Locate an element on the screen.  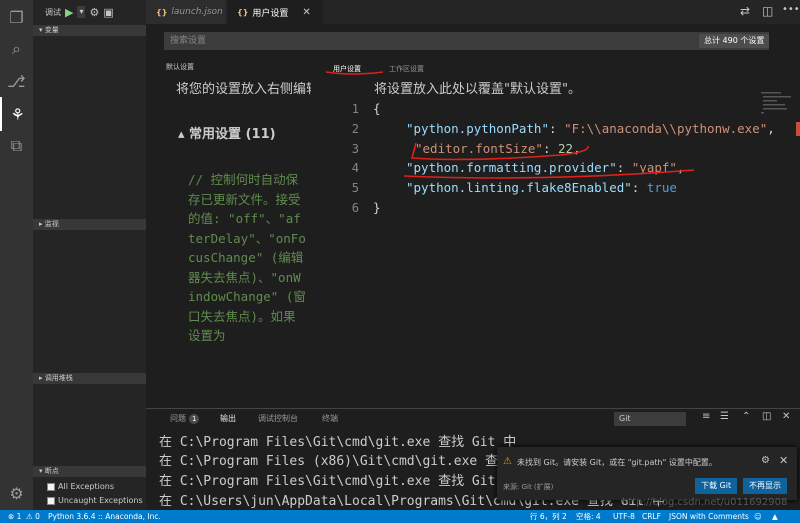
warning-icon: ⚠ is located at coordinates (507, 461).